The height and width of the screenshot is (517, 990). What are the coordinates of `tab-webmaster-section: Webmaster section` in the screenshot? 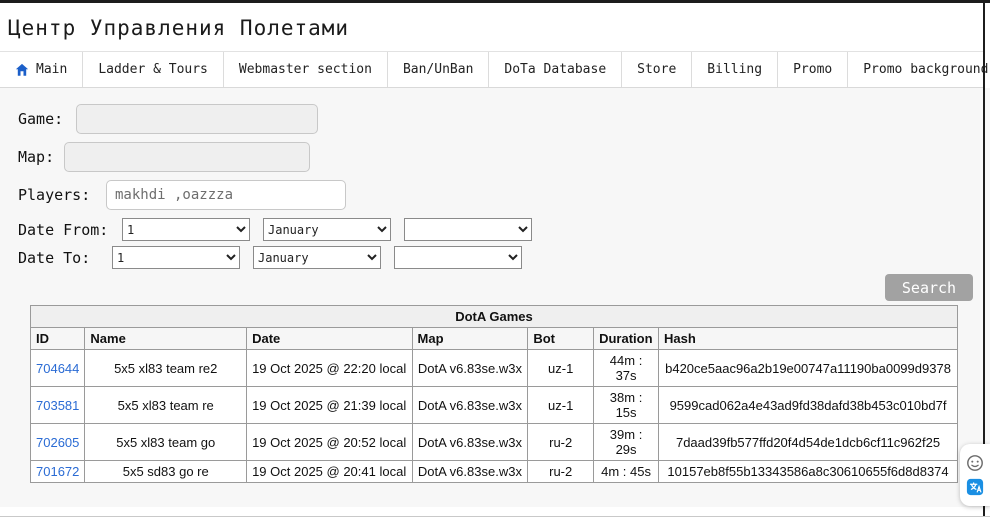 It's located at (306, 69).